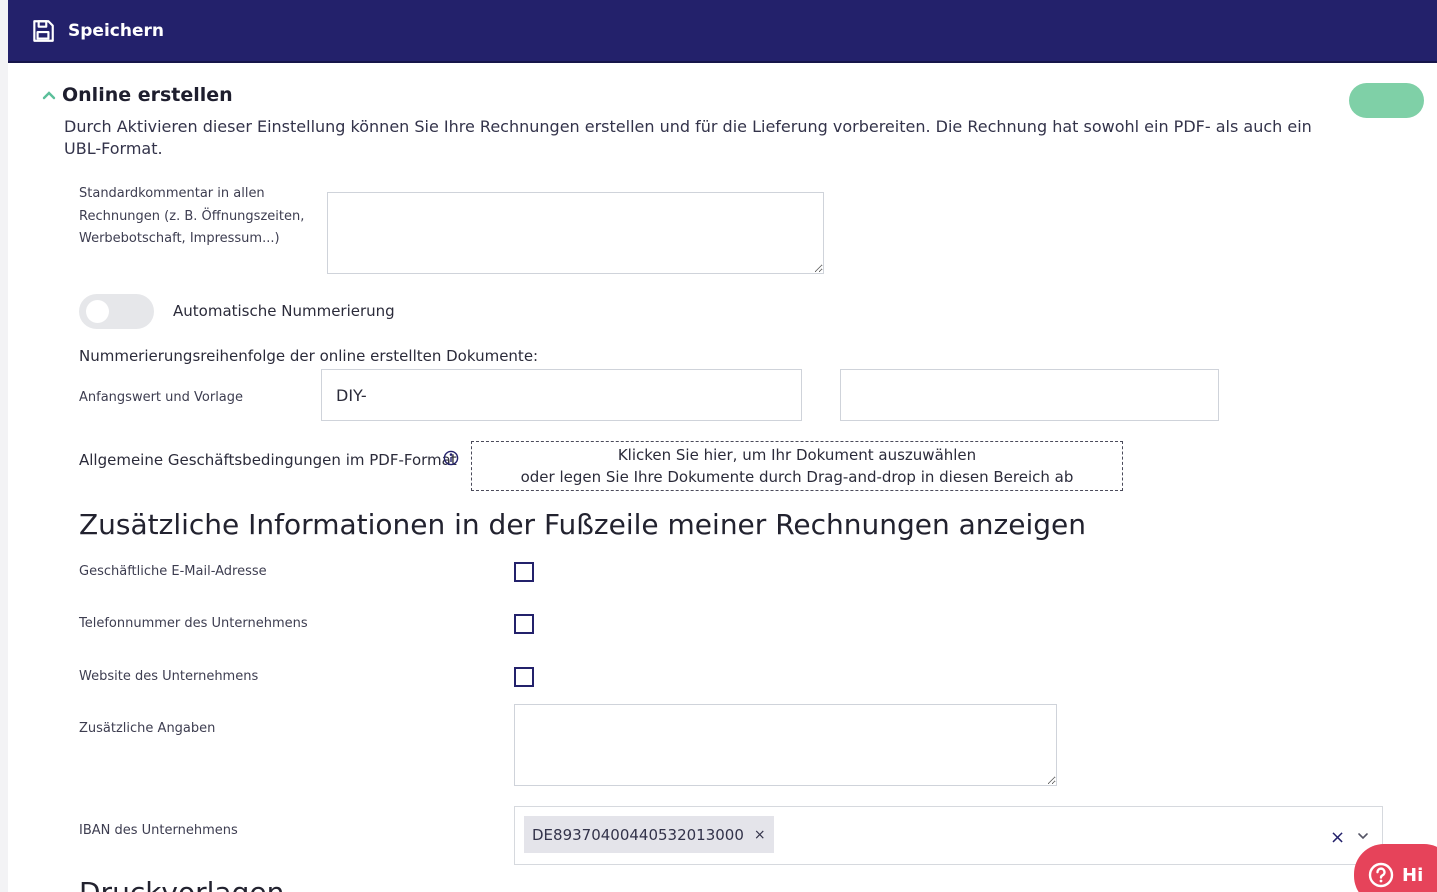 This screenshot has height=892, width=1437. I want to click on chevron-down-icon, so click(1363, 836).